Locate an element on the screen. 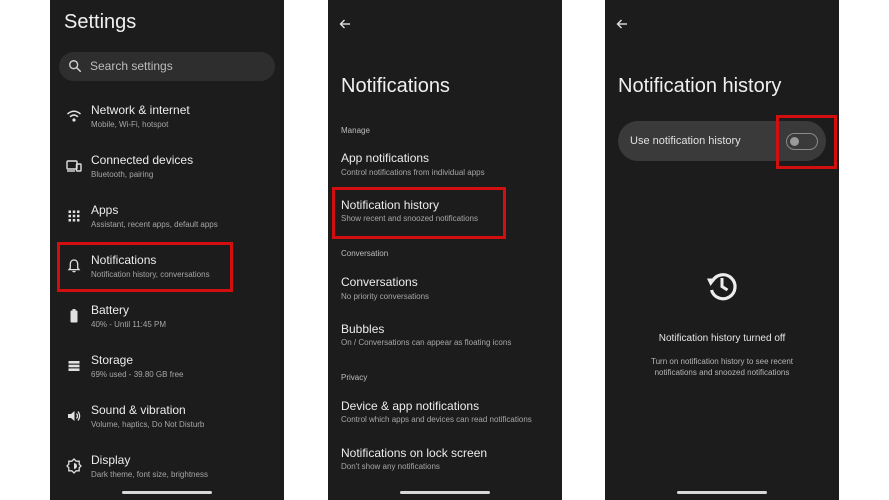 Image resolution: width=889 pixels, height=500 pixels. settings-item-subtitle: 40% - Until 11:45 PM is located at coordinates (128, 324).